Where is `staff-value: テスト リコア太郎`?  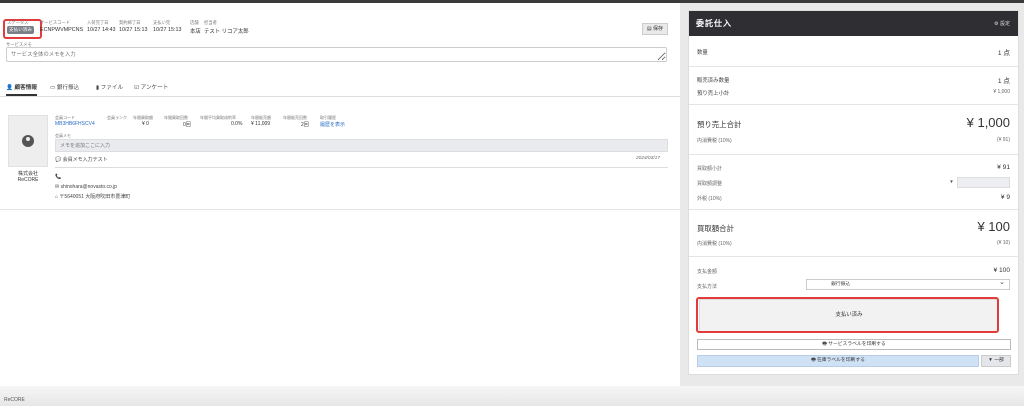
staff-value: テスト リコア太郎 is located at coordinates (226, 32).